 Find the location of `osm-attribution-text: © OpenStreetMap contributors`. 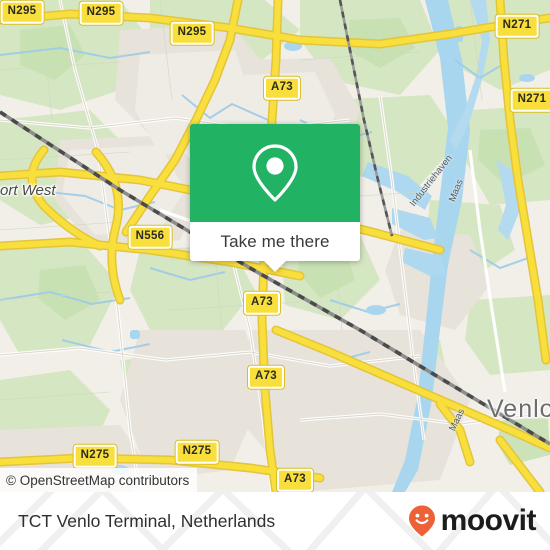

osm-attribution-text: © OpenStreetMap contributors is located at coordinates (98, 480).